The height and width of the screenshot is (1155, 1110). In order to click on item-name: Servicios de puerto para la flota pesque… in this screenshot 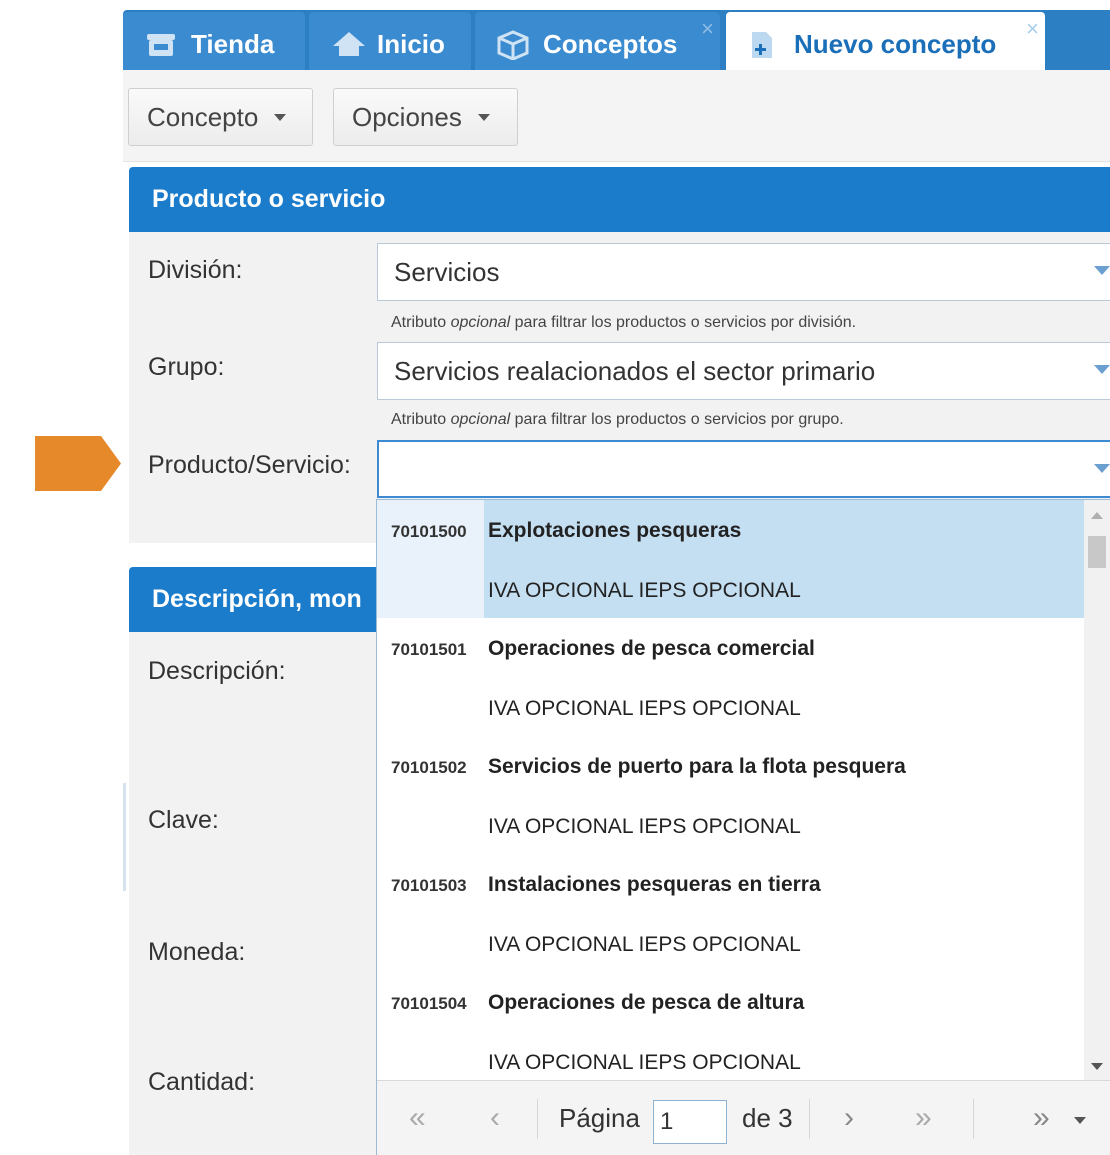, I will do `click(697, 766)`.